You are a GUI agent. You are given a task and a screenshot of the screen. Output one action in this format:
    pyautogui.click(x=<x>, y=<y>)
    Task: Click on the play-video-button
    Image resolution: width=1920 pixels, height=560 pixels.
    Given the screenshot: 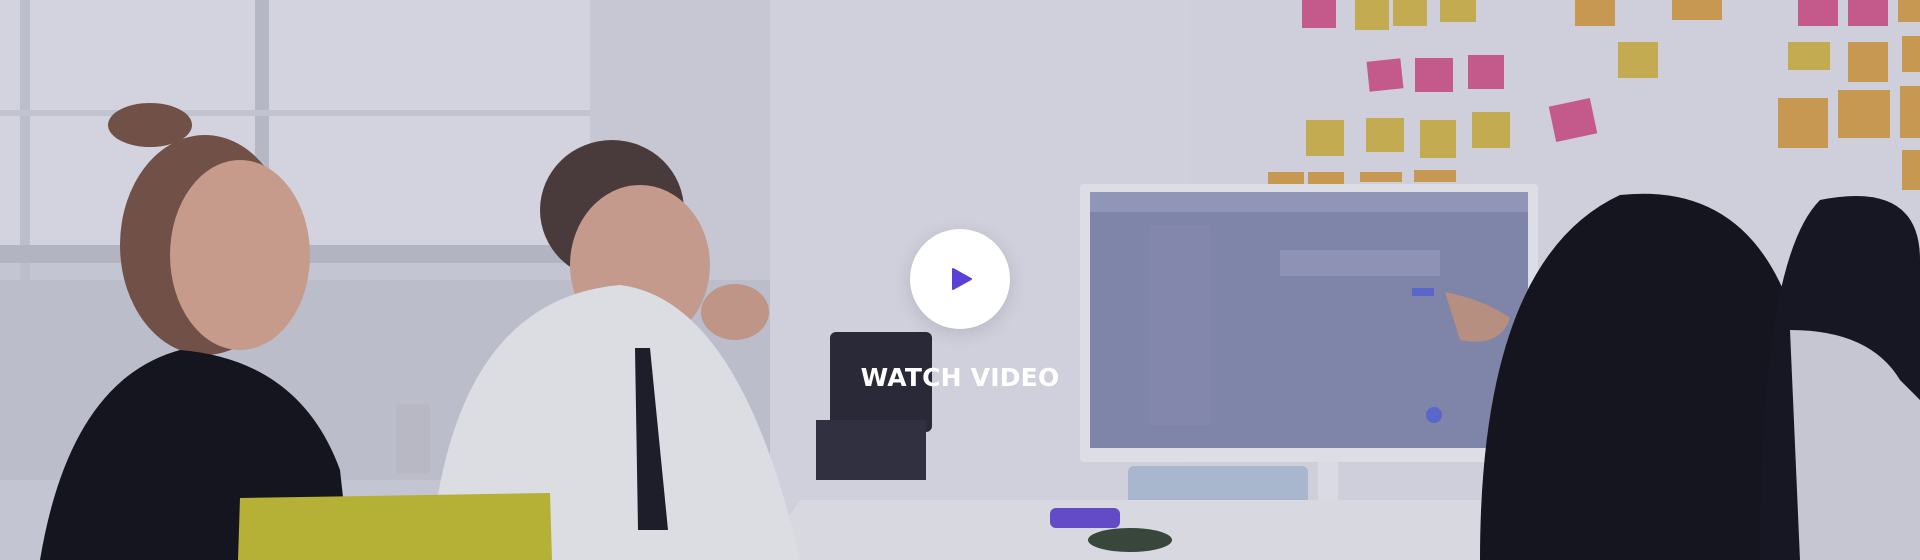 What is the action you would take?
    pyautogui.click(x=960, y=279)
    